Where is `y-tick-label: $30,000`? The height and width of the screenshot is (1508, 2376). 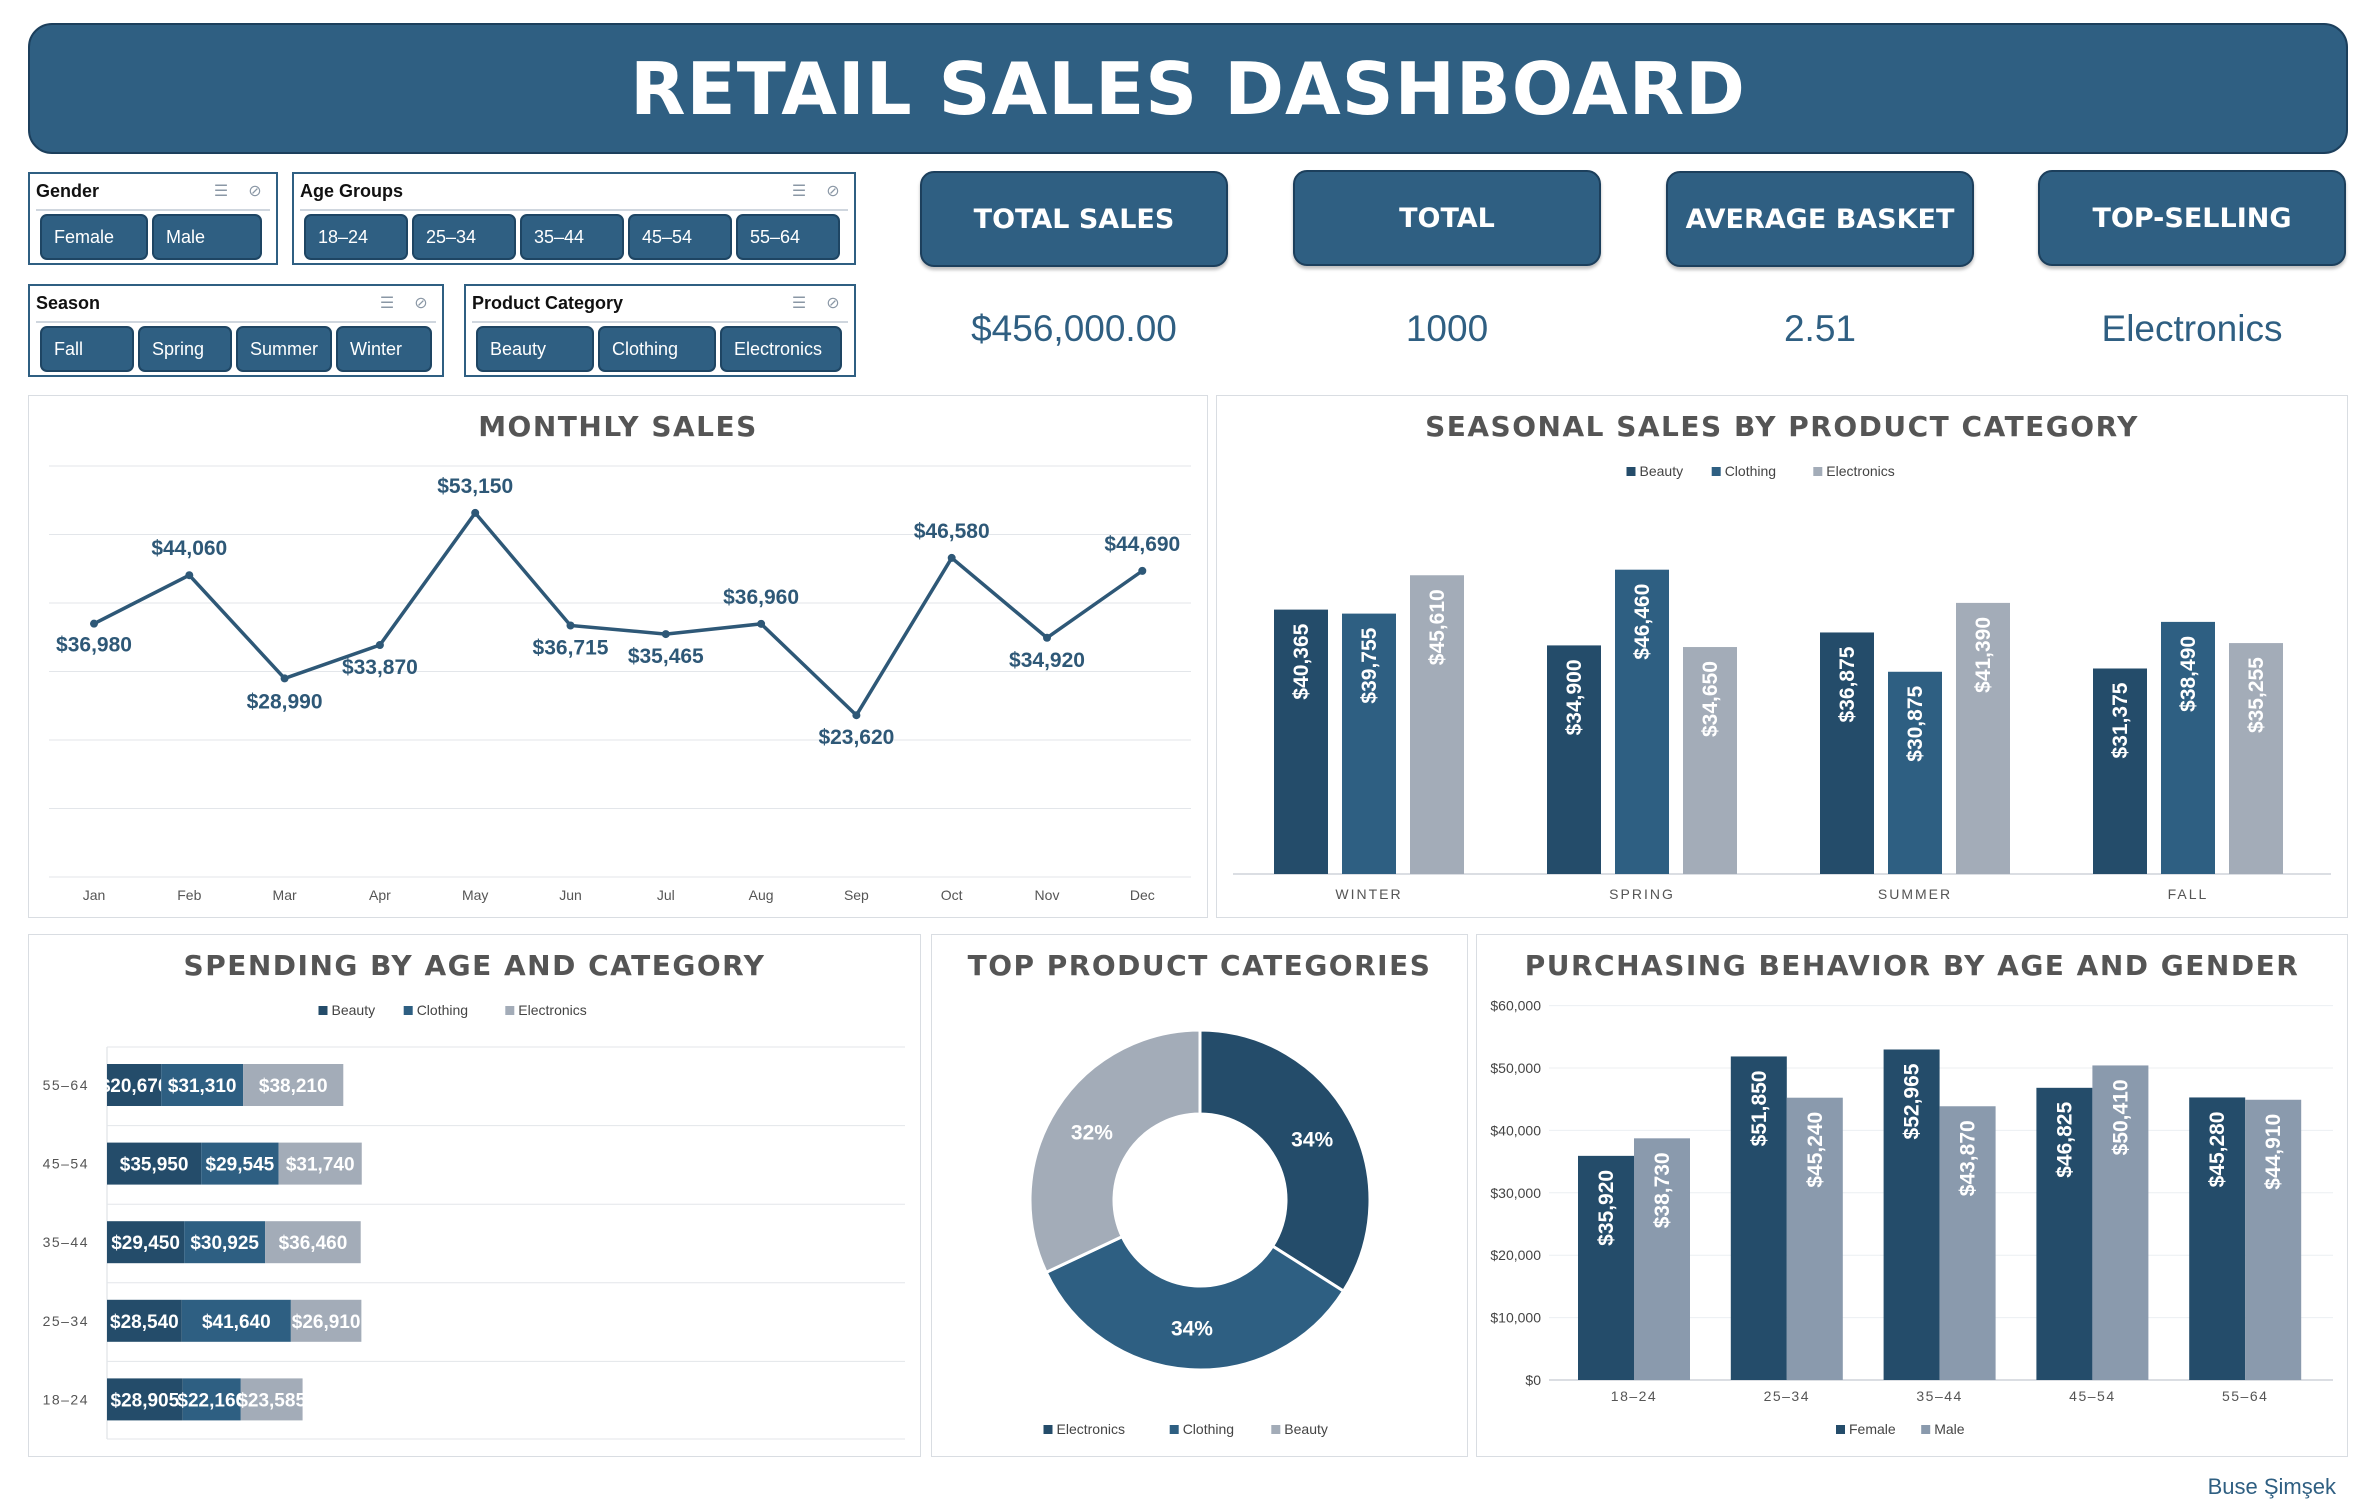
y-tick-label: $30,000 is located at coordinates (1515, 1193).